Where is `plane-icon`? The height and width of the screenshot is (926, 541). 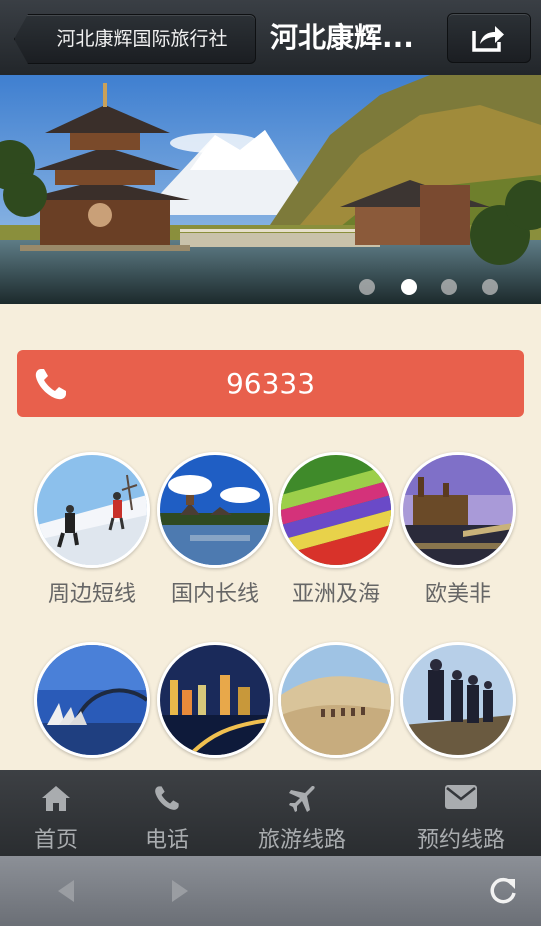 plane-icon is located at coordinates (302, 799).